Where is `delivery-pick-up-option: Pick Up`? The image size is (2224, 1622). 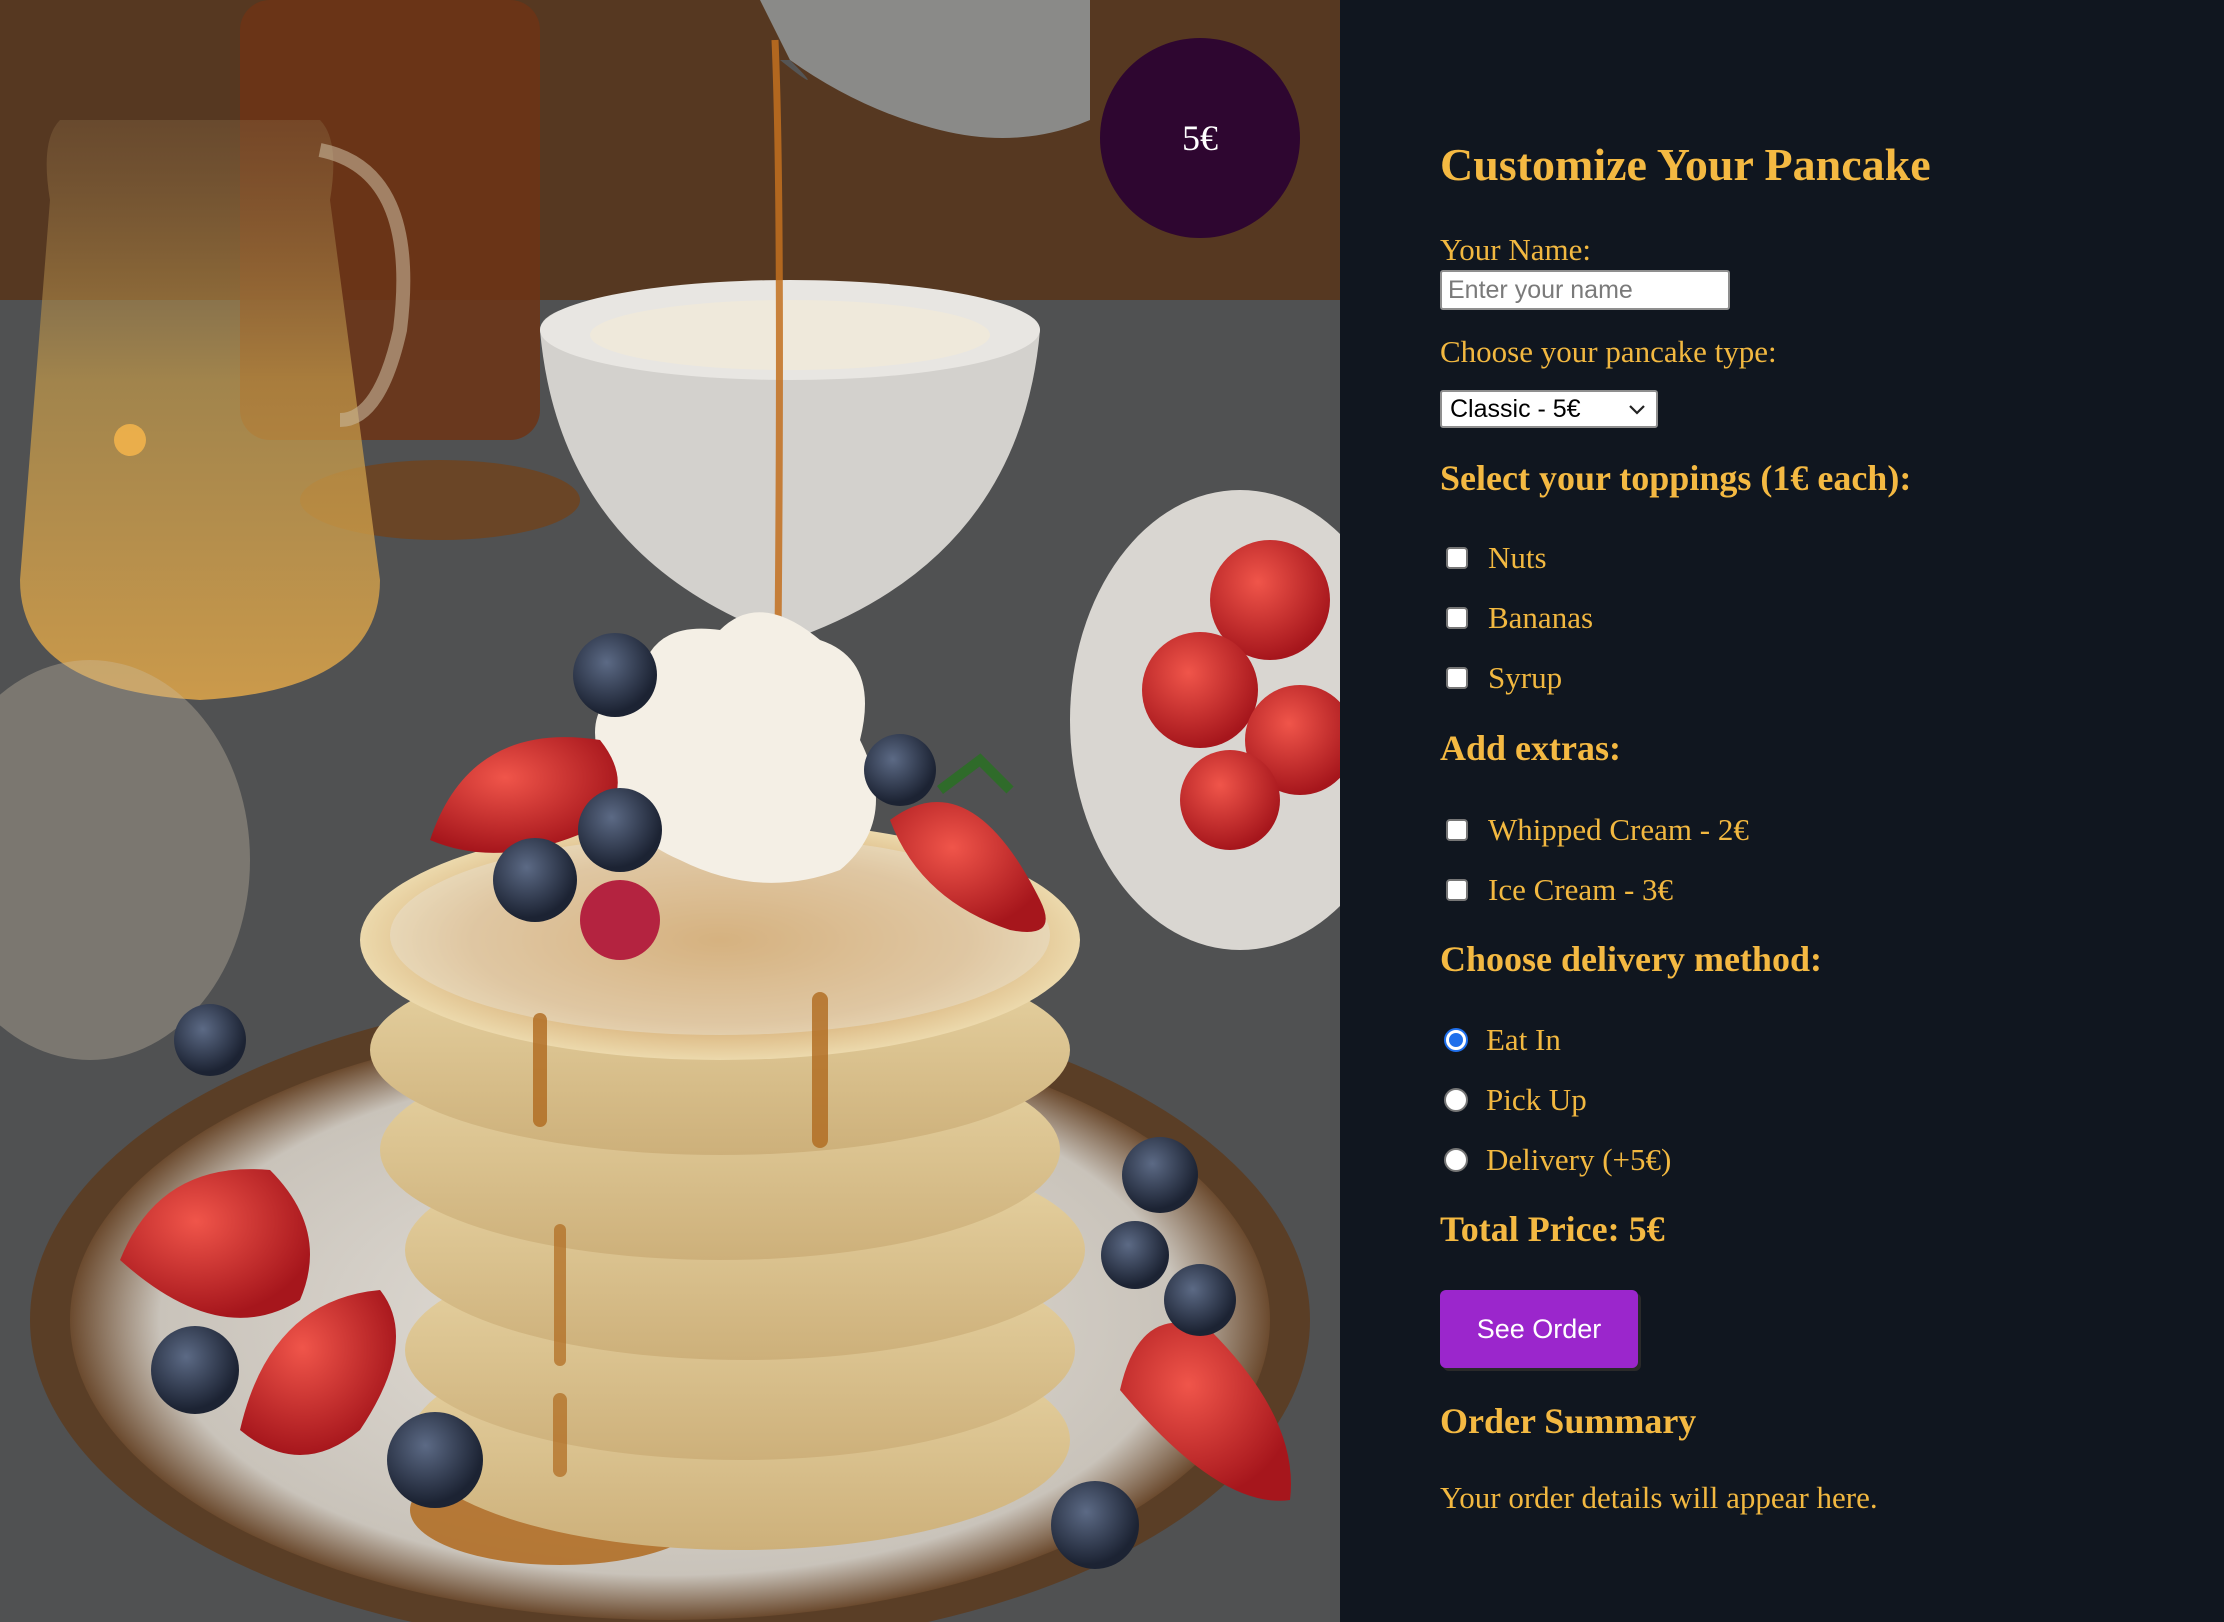
delivery-pick-up-option: Pick Up is located at coordinates (1515, 1100).